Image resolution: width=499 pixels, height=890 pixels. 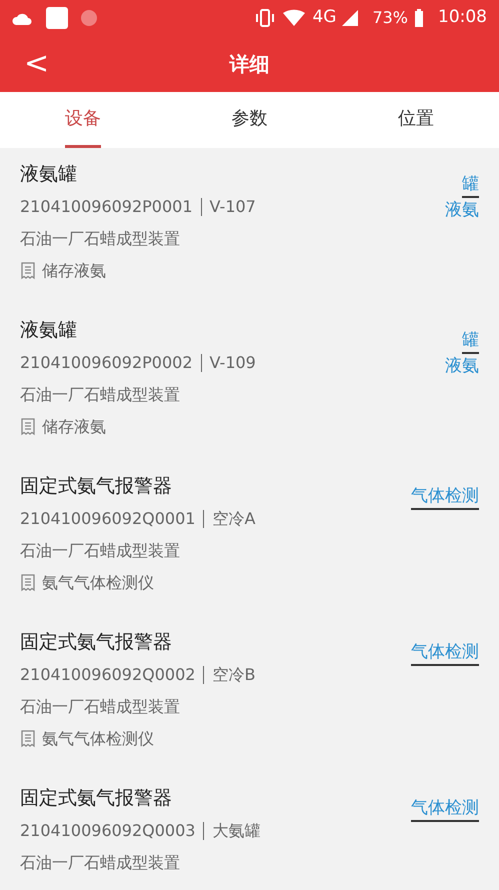 I want to click on device-code: 210410096092P0001, so click(x=106, y=207).